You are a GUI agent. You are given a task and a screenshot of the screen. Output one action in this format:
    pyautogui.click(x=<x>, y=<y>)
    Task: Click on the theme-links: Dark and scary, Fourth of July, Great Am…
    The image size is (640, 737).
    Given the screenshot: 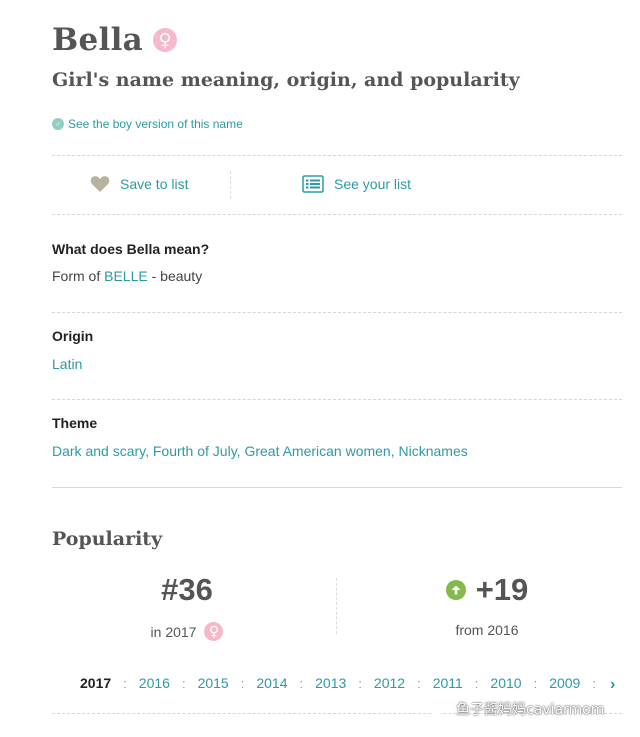 What is the action you would take?
    pyautogui.click(x=260, y=451)
    